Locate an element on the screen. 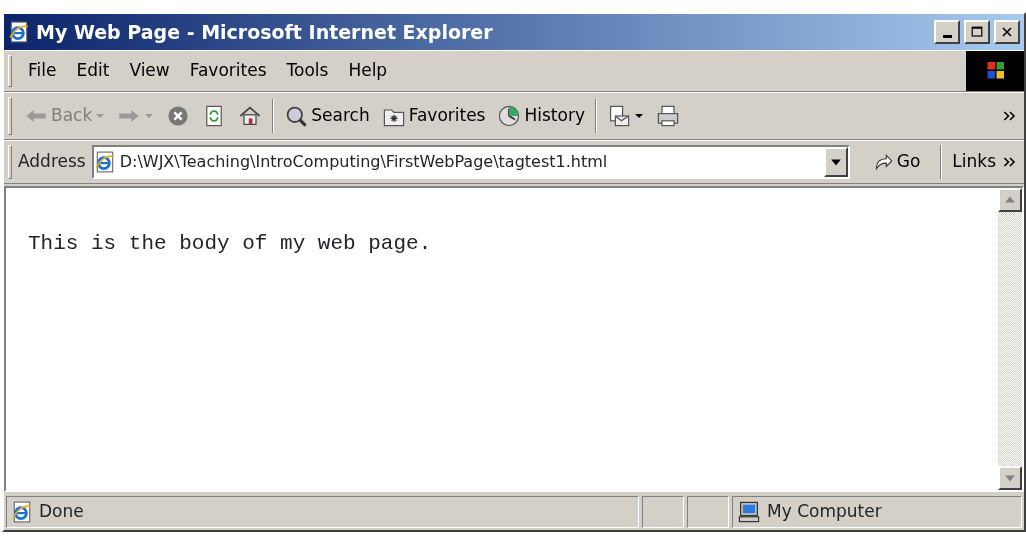 The image size is (1026, 536). minimize-button is located at coordinates (947, 32).